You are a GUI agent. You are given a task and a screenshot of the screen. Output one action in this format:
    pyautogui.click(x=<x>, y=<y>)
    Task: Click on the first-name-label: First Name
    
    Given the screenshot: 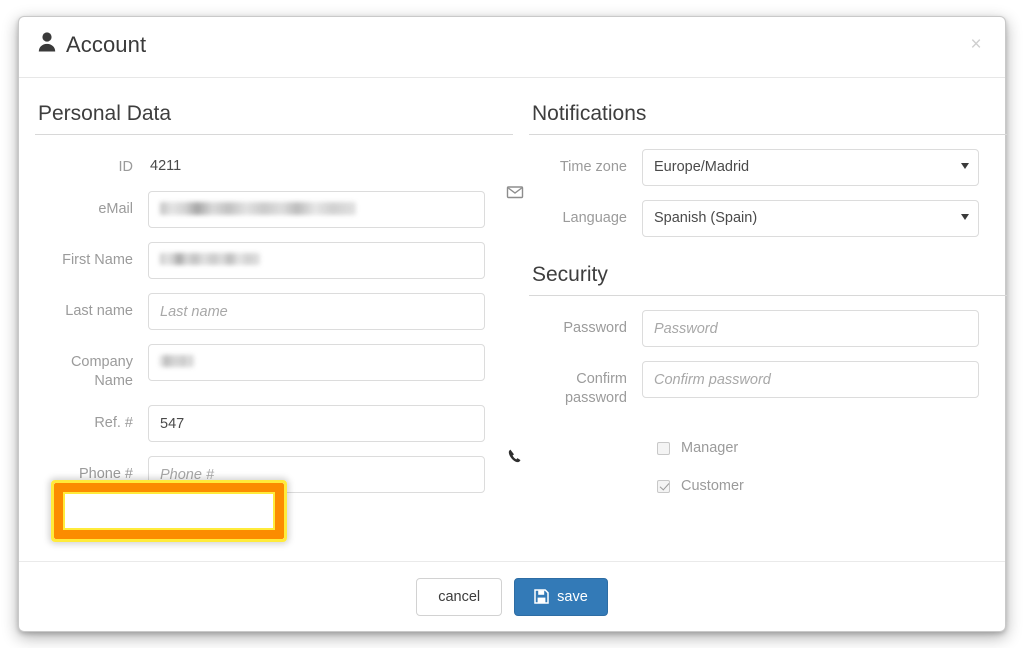 What is the action you would take?
    pyautogui.click(x=97, y=260)
    